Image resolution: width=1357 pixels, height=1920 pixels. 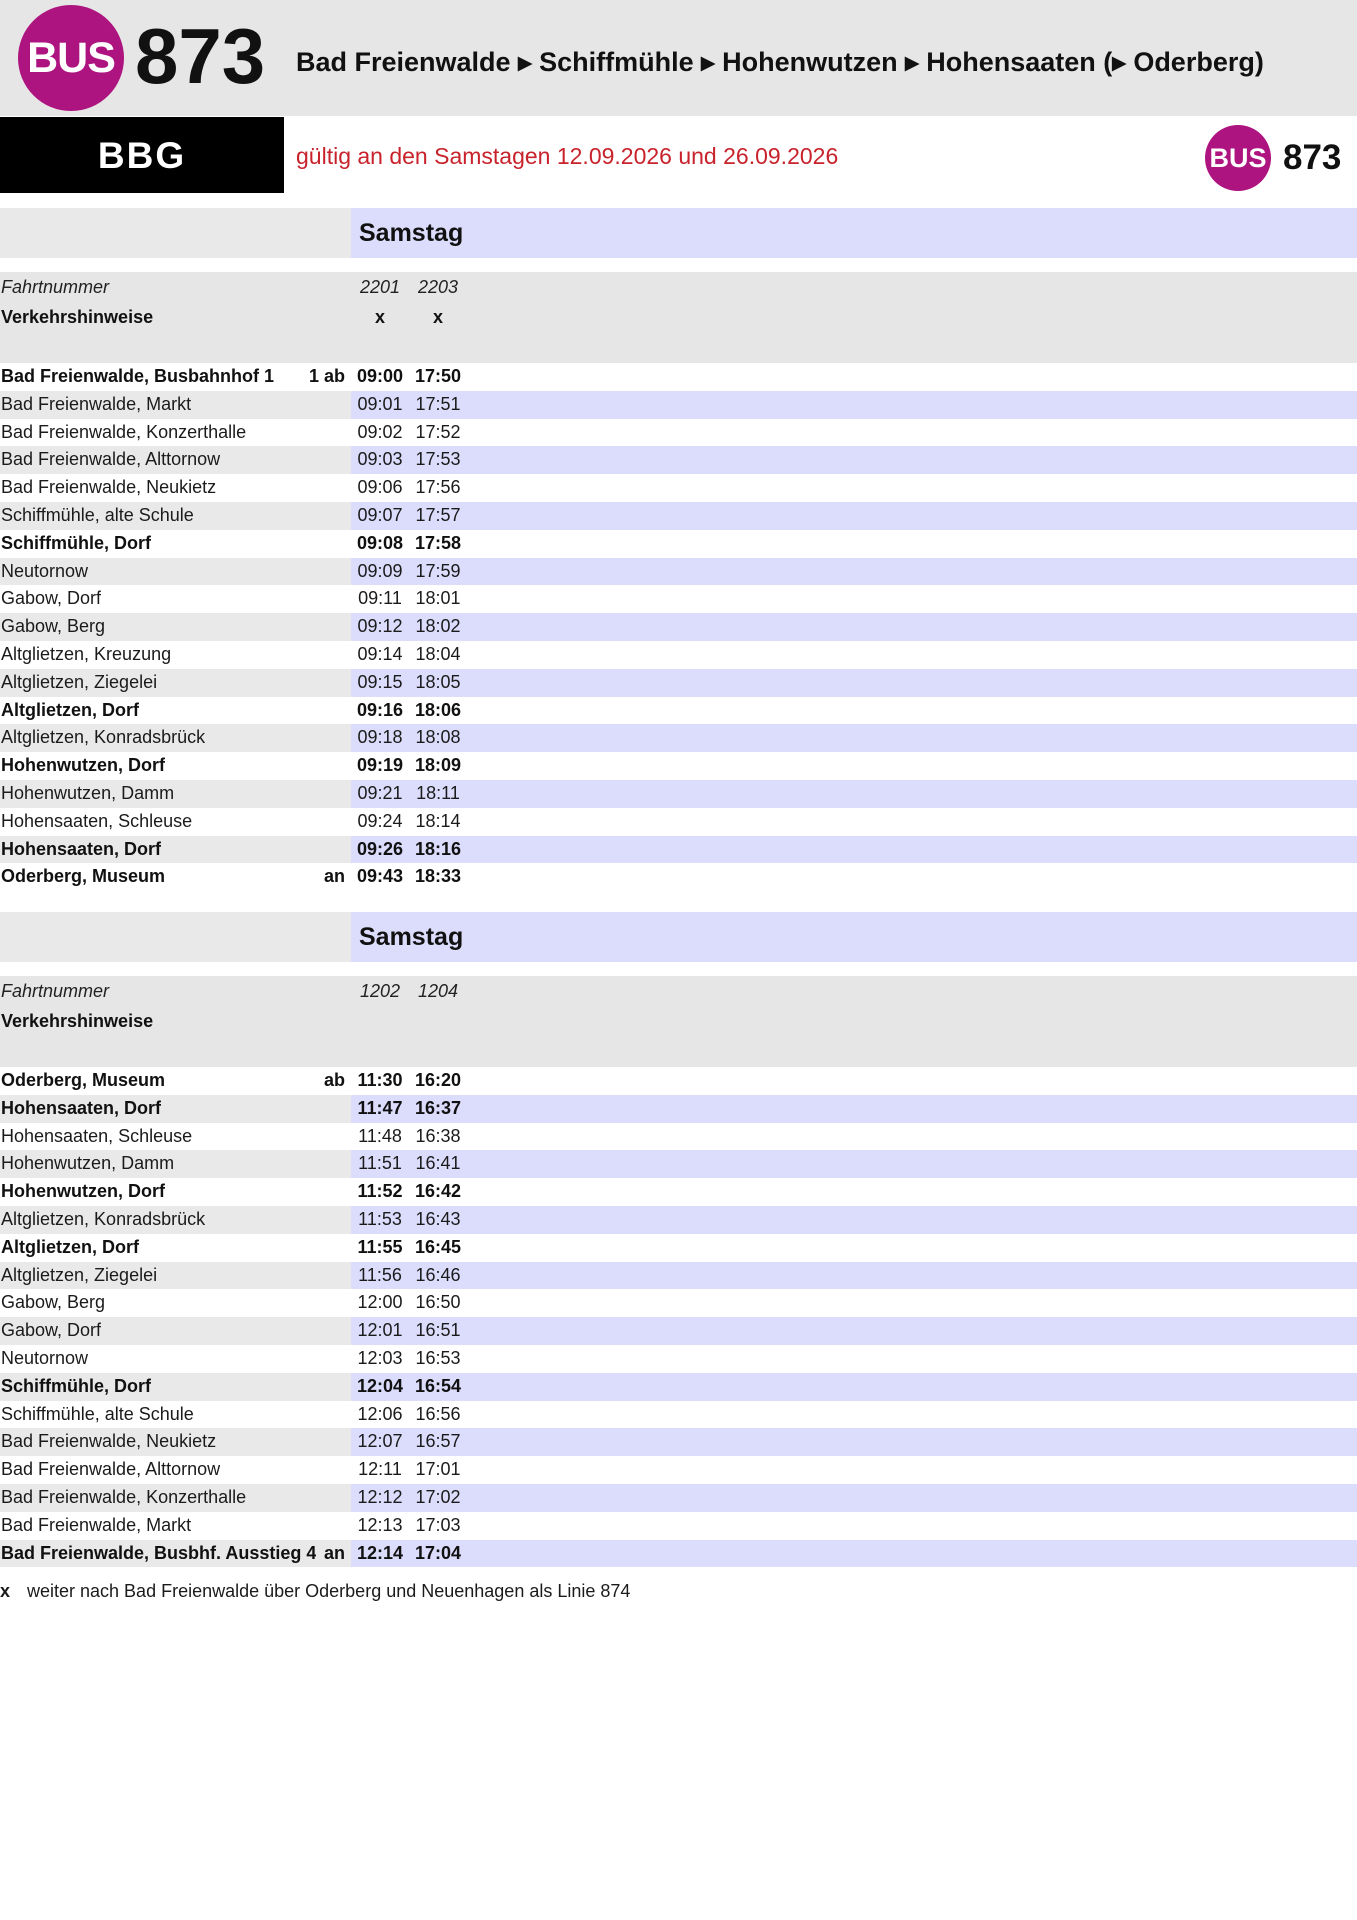 I want to click on departure-time: 09:21, so click(x=380, y=792).